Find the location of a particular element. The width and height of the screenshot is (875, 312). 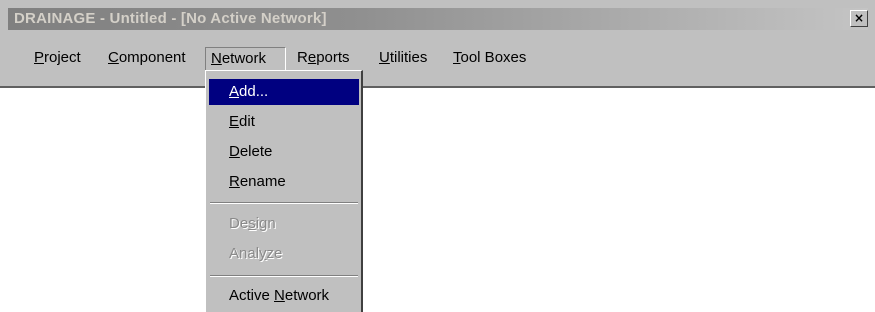

menu-utilities: Utilities is located at coordinates (403, 59).